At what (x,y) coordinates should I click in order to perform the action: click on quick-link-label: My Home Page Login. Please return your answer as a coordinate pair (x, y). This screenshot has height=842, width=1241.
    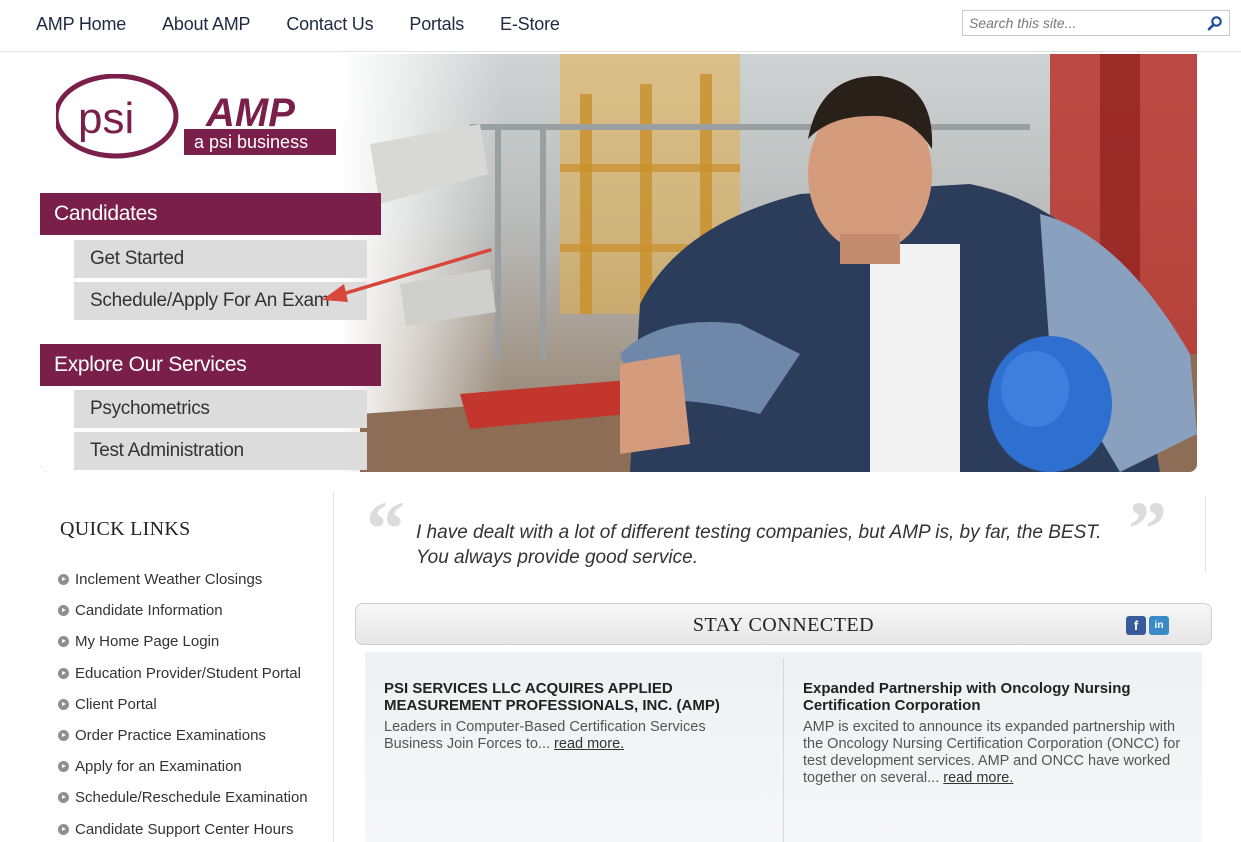
    Looking at the image, I should click on (147, 642).